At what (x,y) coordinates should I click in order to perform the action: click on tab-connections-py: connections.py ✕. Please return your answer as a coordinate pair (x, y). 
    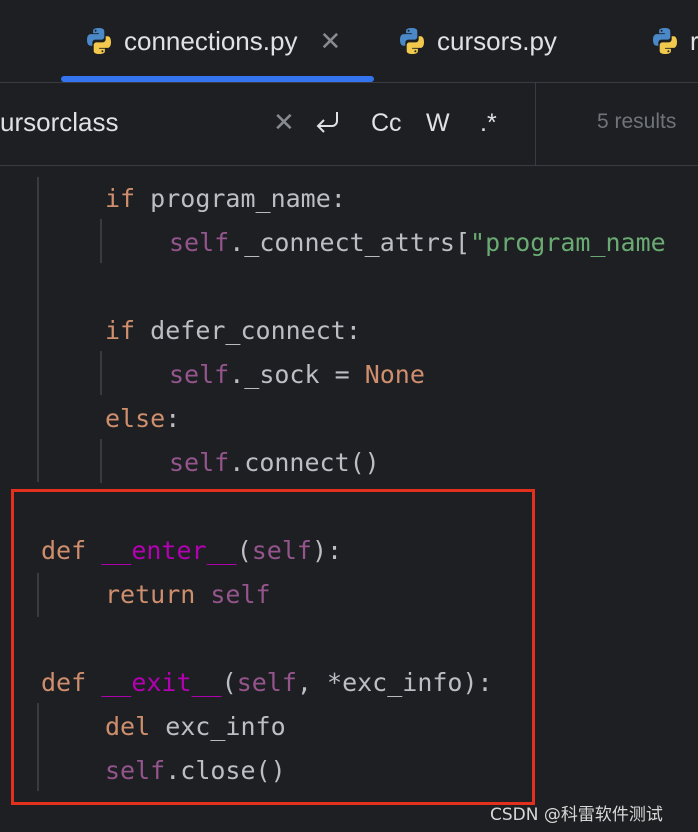
    Looking at the image, I should click on (212, 41).